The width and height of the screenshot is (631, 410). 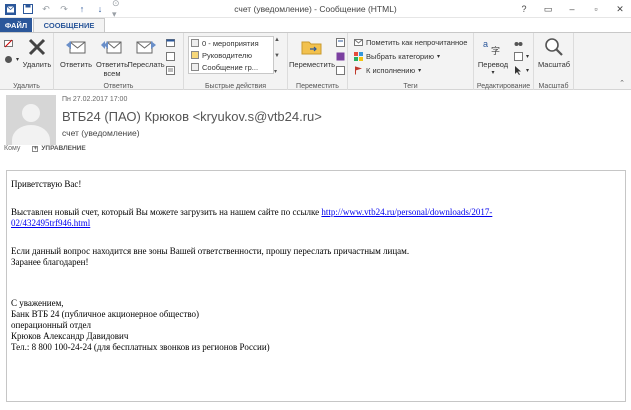 I want to click on select-button: ▾, so click(x=521, y=70).